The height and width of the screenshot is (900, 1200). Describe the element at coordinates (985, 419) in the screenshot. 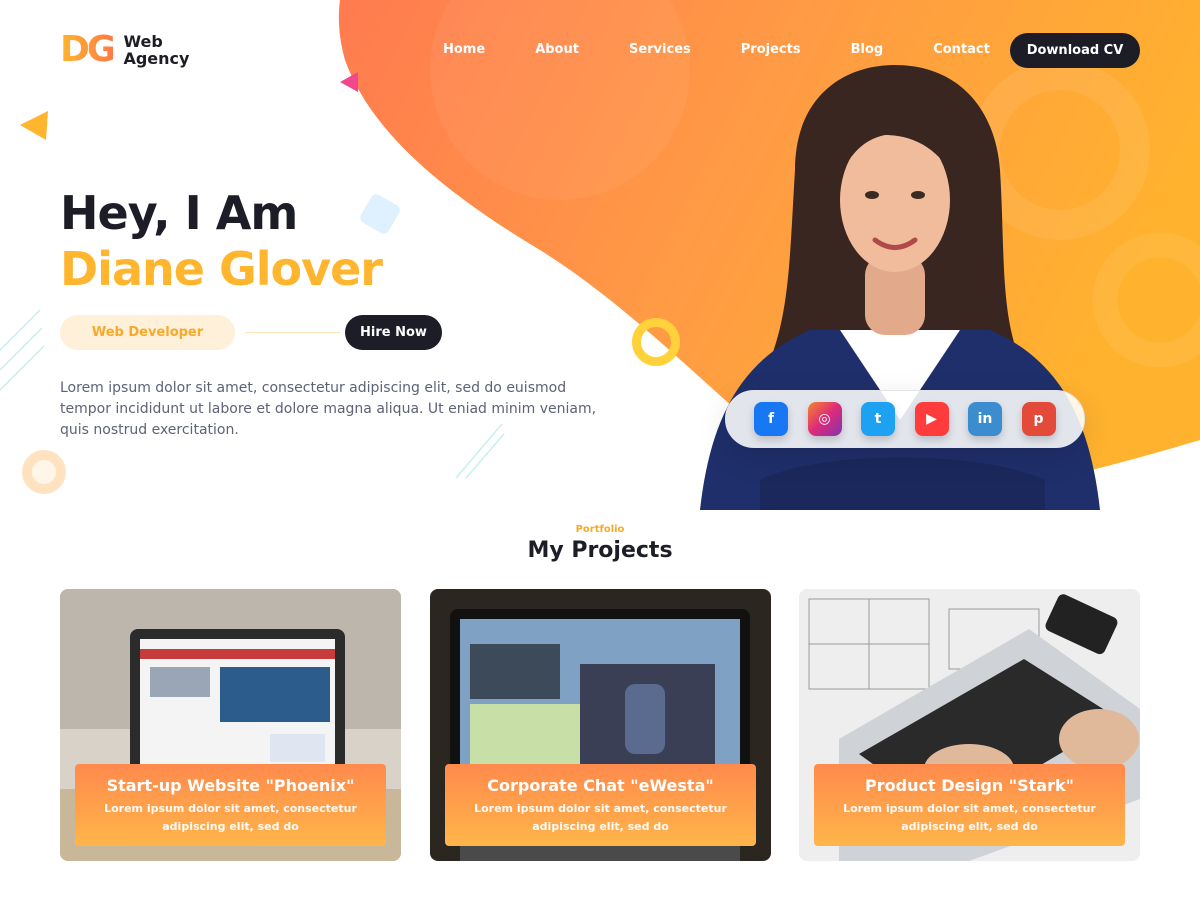

I see `linkedin-icon: in` at that location.